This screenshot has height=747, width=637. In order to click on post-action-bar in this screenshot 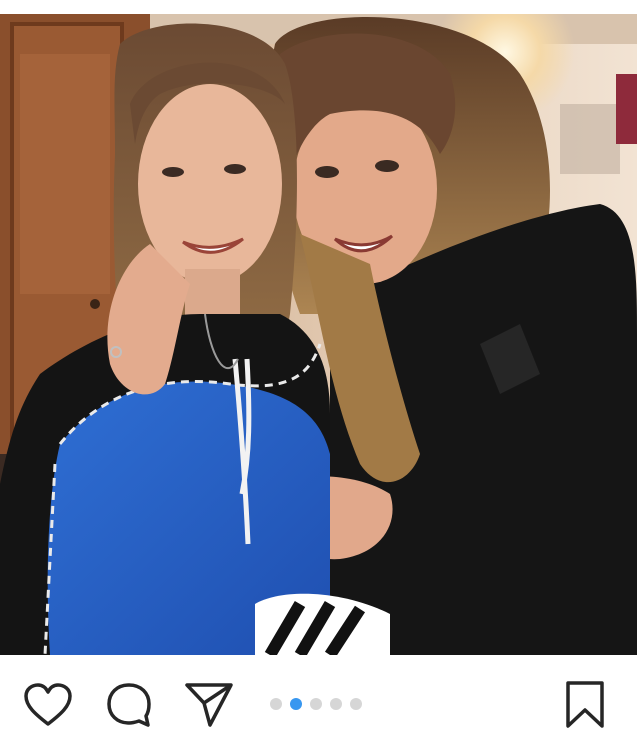, I will do `click(318, 701)`.